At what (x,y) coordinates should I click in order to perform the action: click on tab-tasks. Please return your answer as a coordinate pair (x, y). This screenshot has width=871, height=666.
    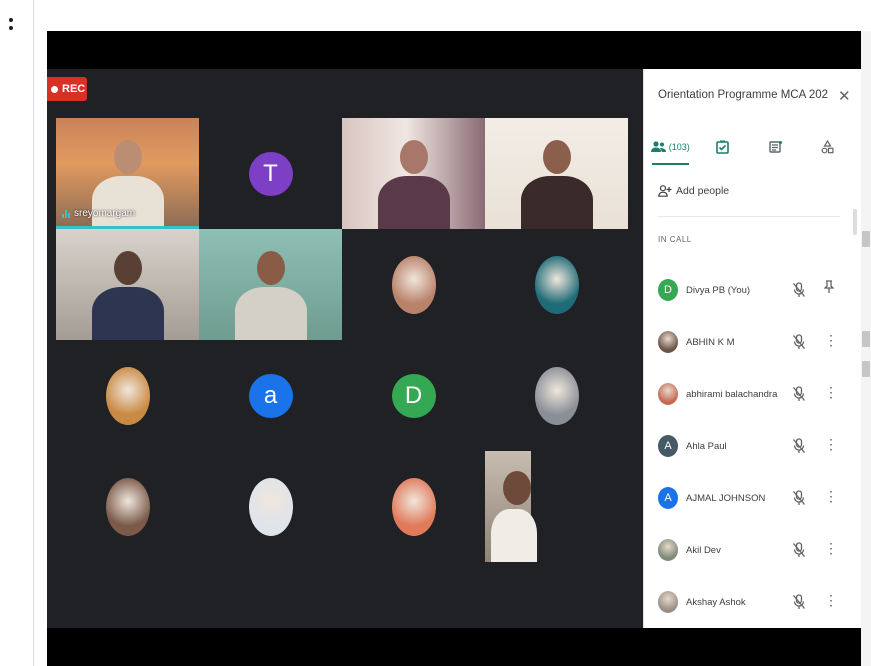
    Looking at the image, I should click on (723, 147).